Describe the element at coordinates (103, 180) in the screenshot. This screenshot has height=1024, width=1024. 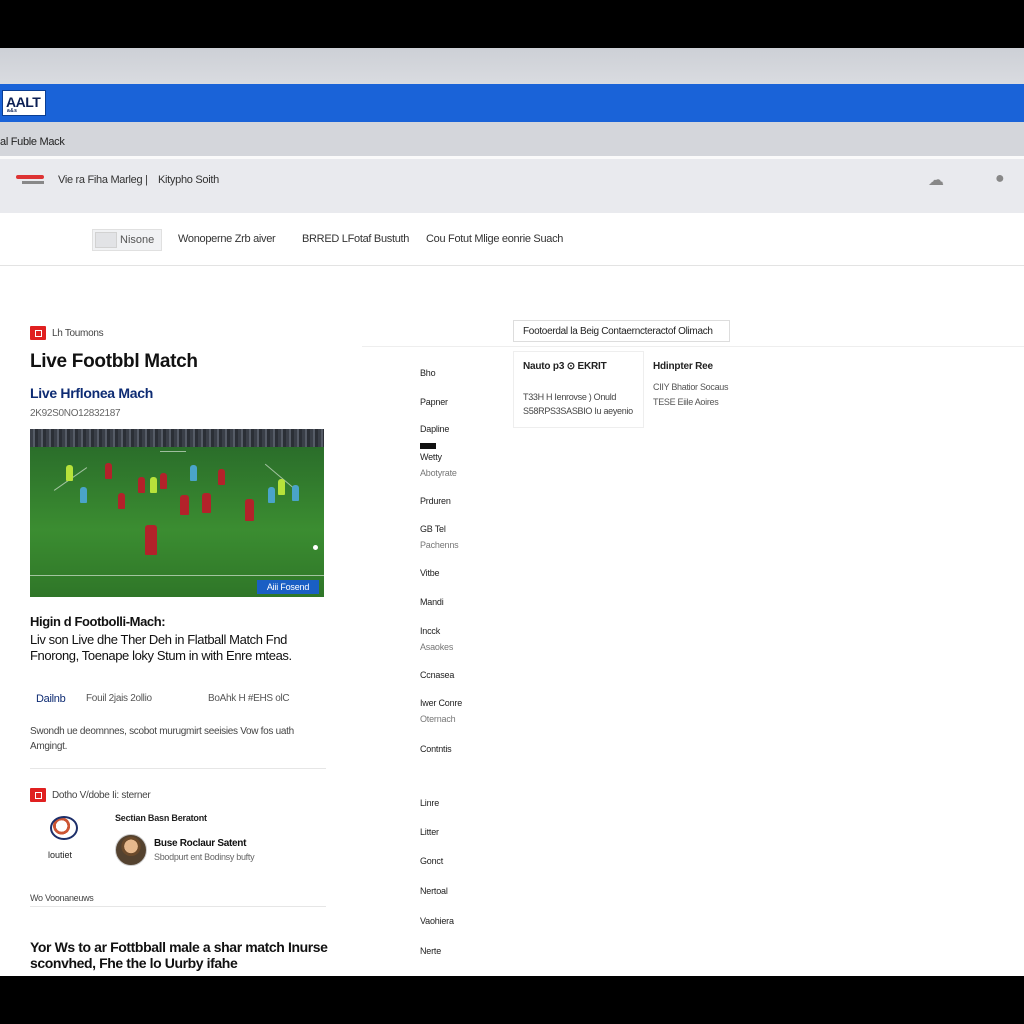
I see `nav-link-1: Vie ra Fiha Marleg |` at that location.